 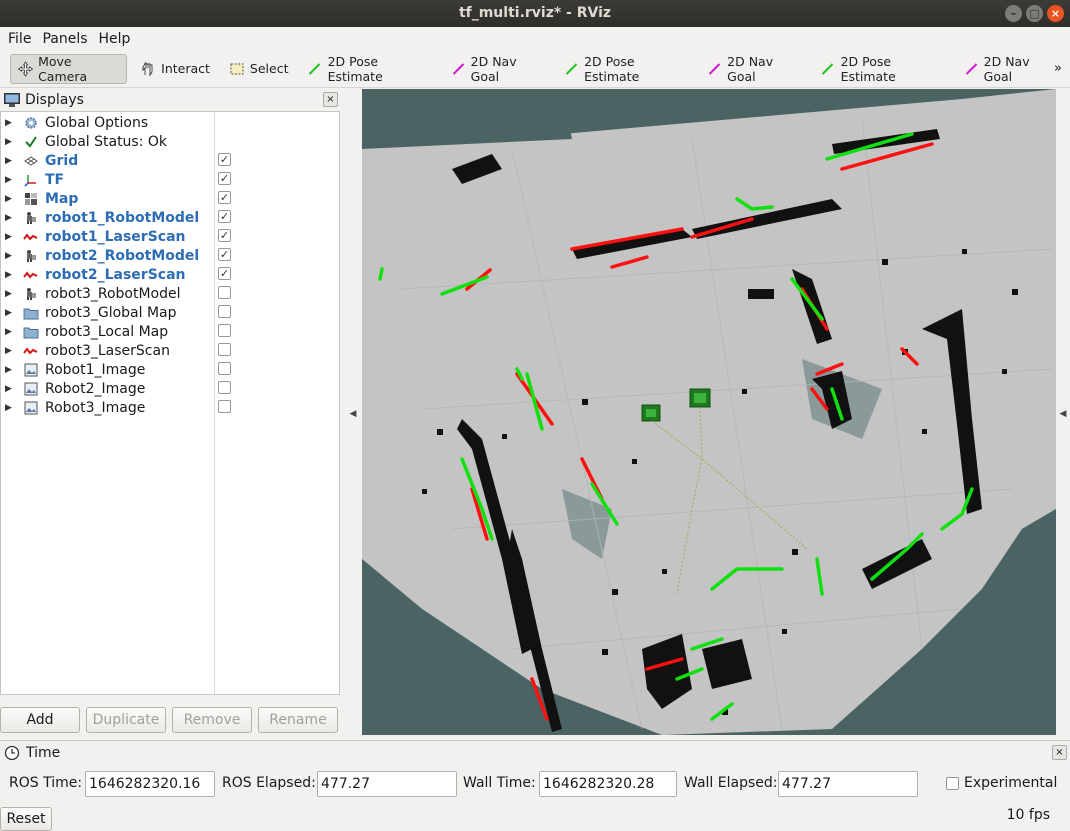 What do you see at coordinates (499, 783) in the screenshot?
I see `wall-time-label: Wall Time:` at bounding box center [499, 783].